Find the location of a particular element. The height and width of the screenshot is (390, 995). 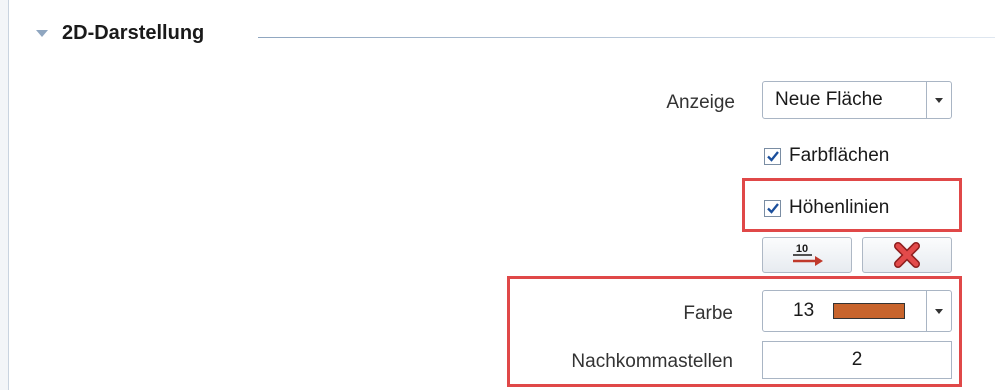

farbe-dropdown: 13 is located at coordinates (857, 311).